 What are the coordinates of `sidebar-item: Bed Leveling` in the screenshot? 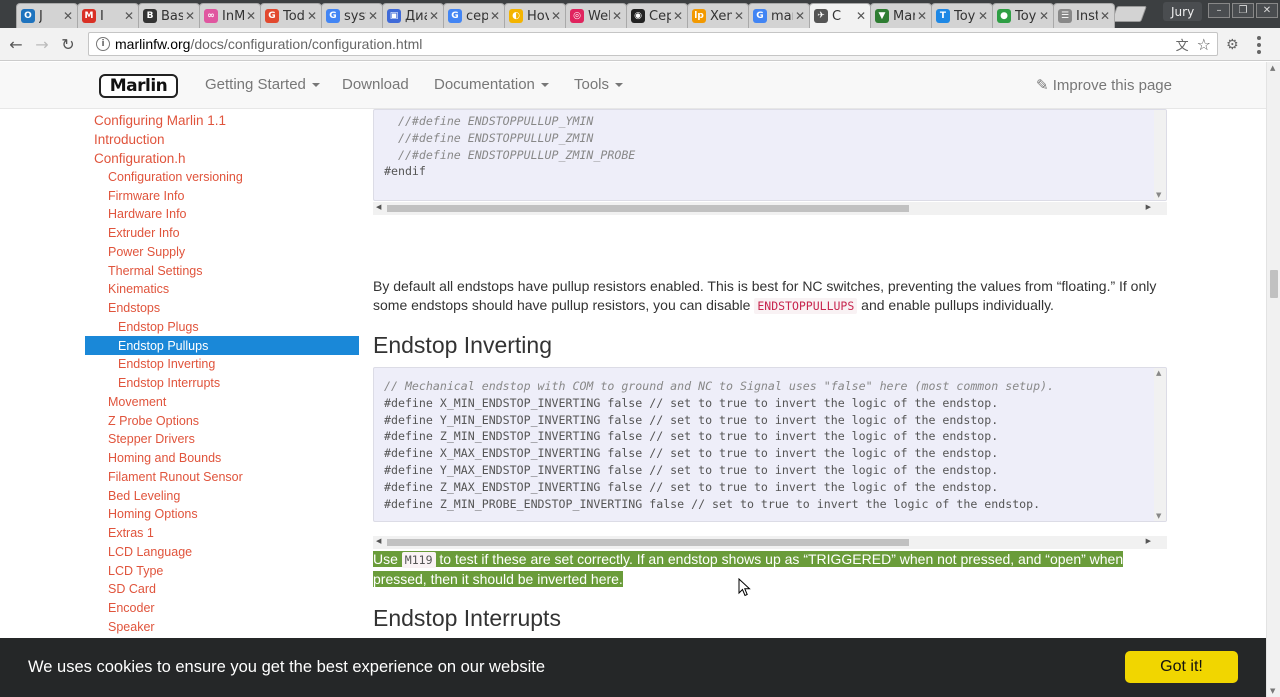 It's located at (222, 495).